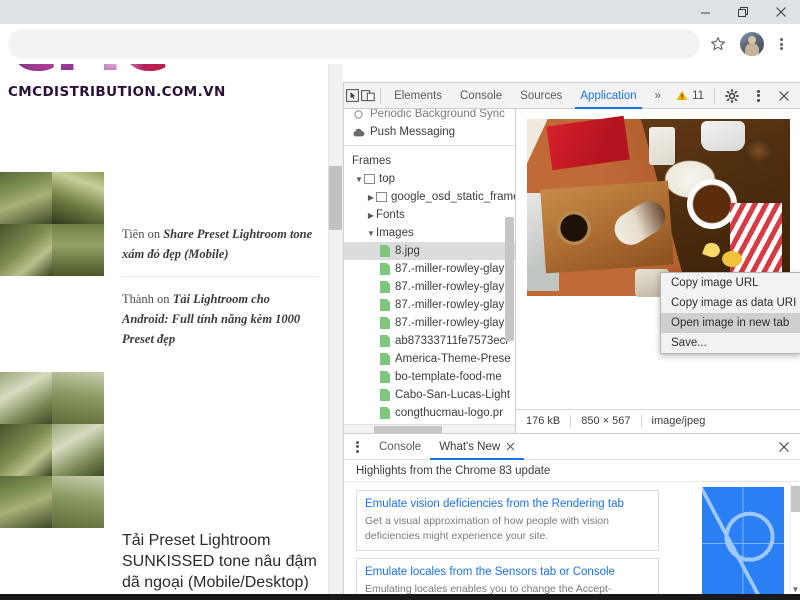  I want to click on close-button, so click(781, 12).